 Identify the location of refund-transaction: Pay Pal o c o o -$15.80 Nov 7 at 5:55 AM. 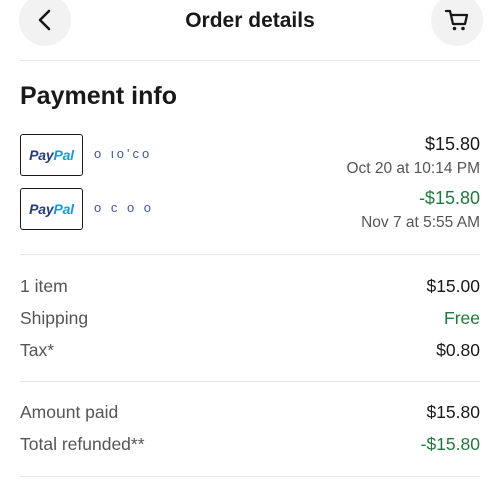
(250, 210).